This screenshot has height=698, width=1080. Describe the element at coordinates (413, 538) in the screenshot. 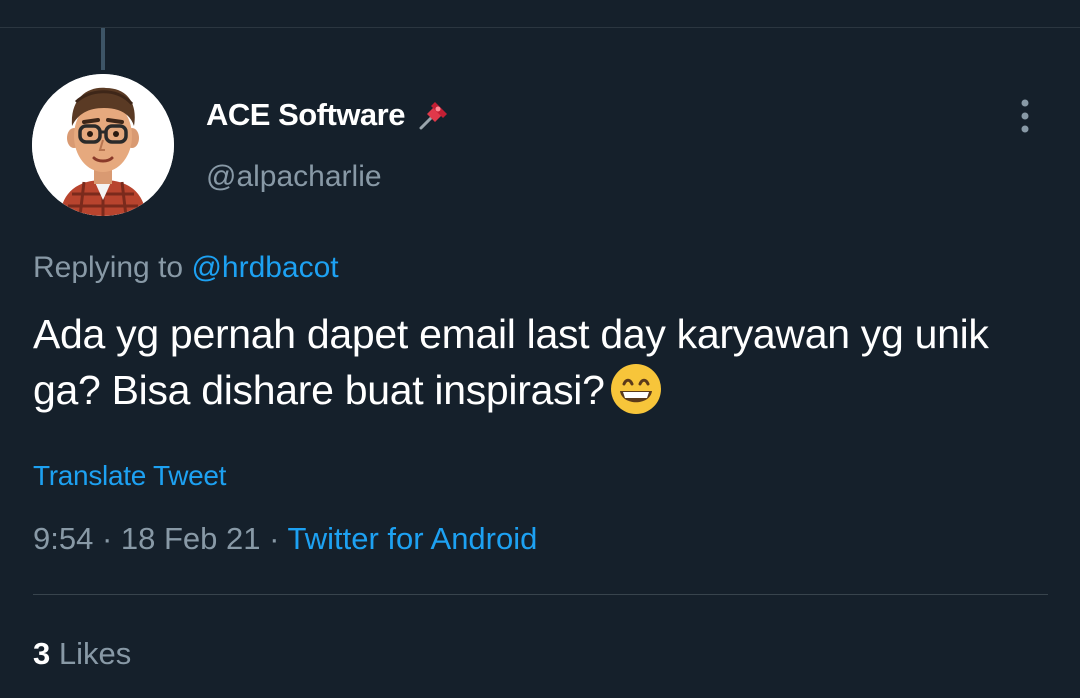

I see `tweet-source-link: Twitter for Android` at that location.